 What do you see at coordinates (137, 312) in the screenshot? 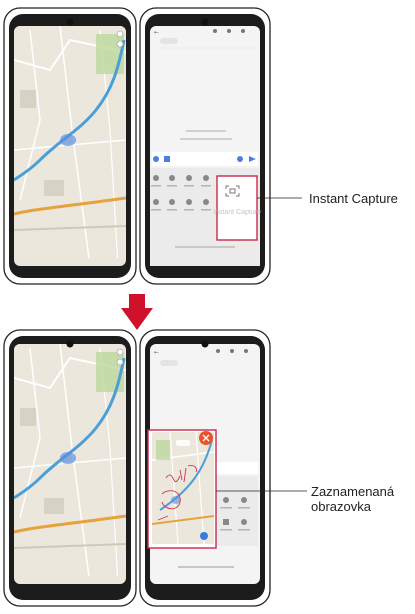
I see `down-arrow` at bounding box center [137, 312].